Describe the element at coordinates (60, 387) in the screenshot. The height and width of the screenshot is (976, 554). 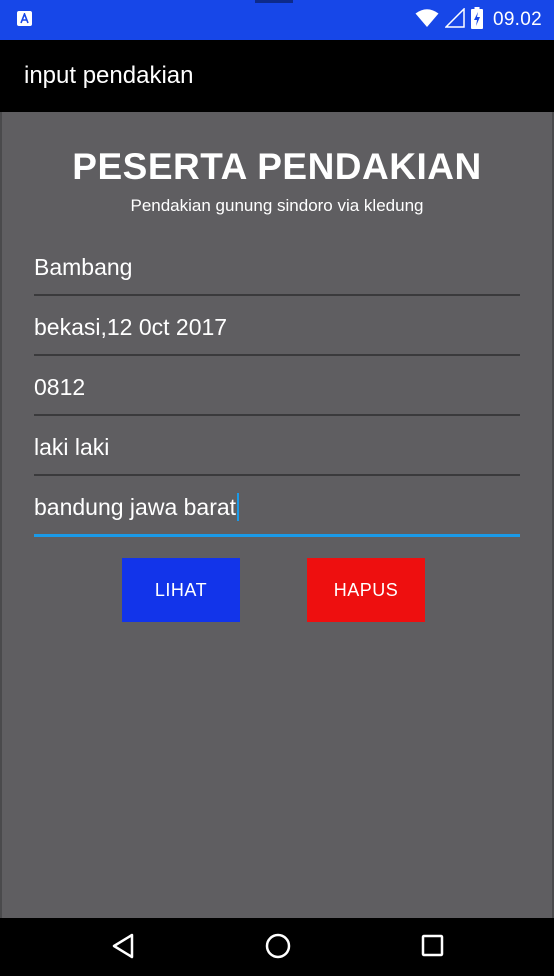
I see `phone-field-value: 0812` at that location.